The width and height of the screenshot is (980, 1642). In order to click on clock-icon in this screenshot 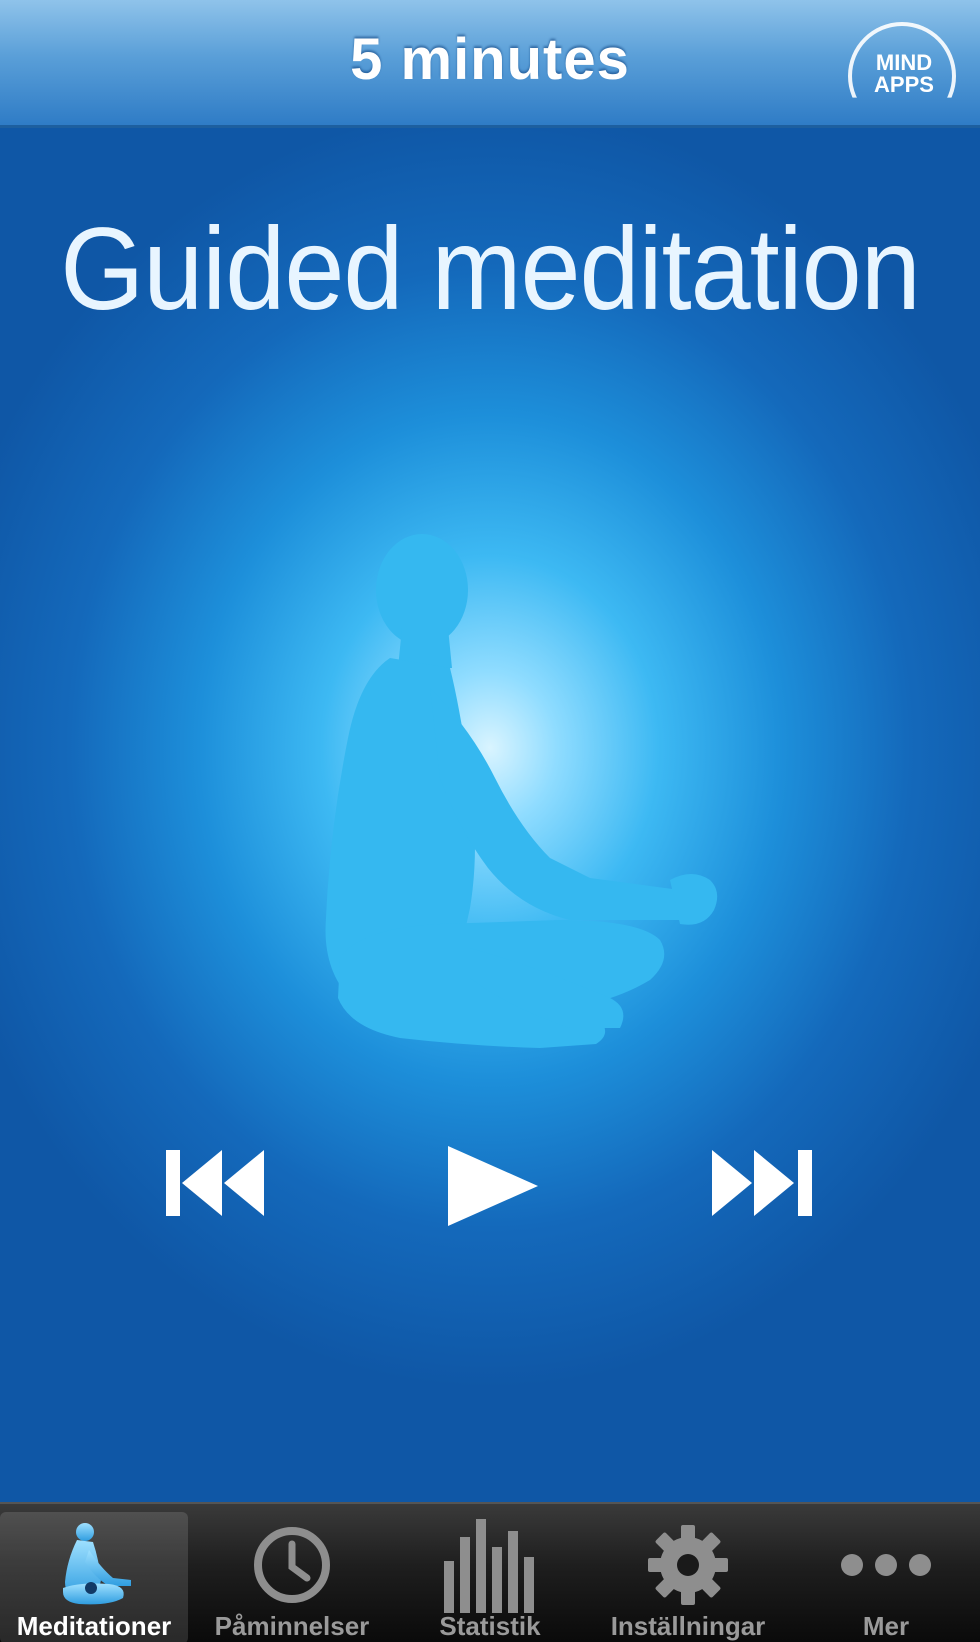, I will do `click(292, 1565)`.